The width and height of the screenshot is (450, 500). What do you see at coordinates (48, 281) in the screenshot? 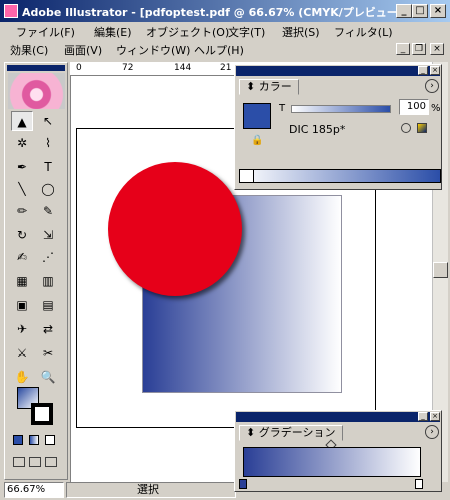
I see `graph-tool-icon: ▥` at bounding box center [48, 281].